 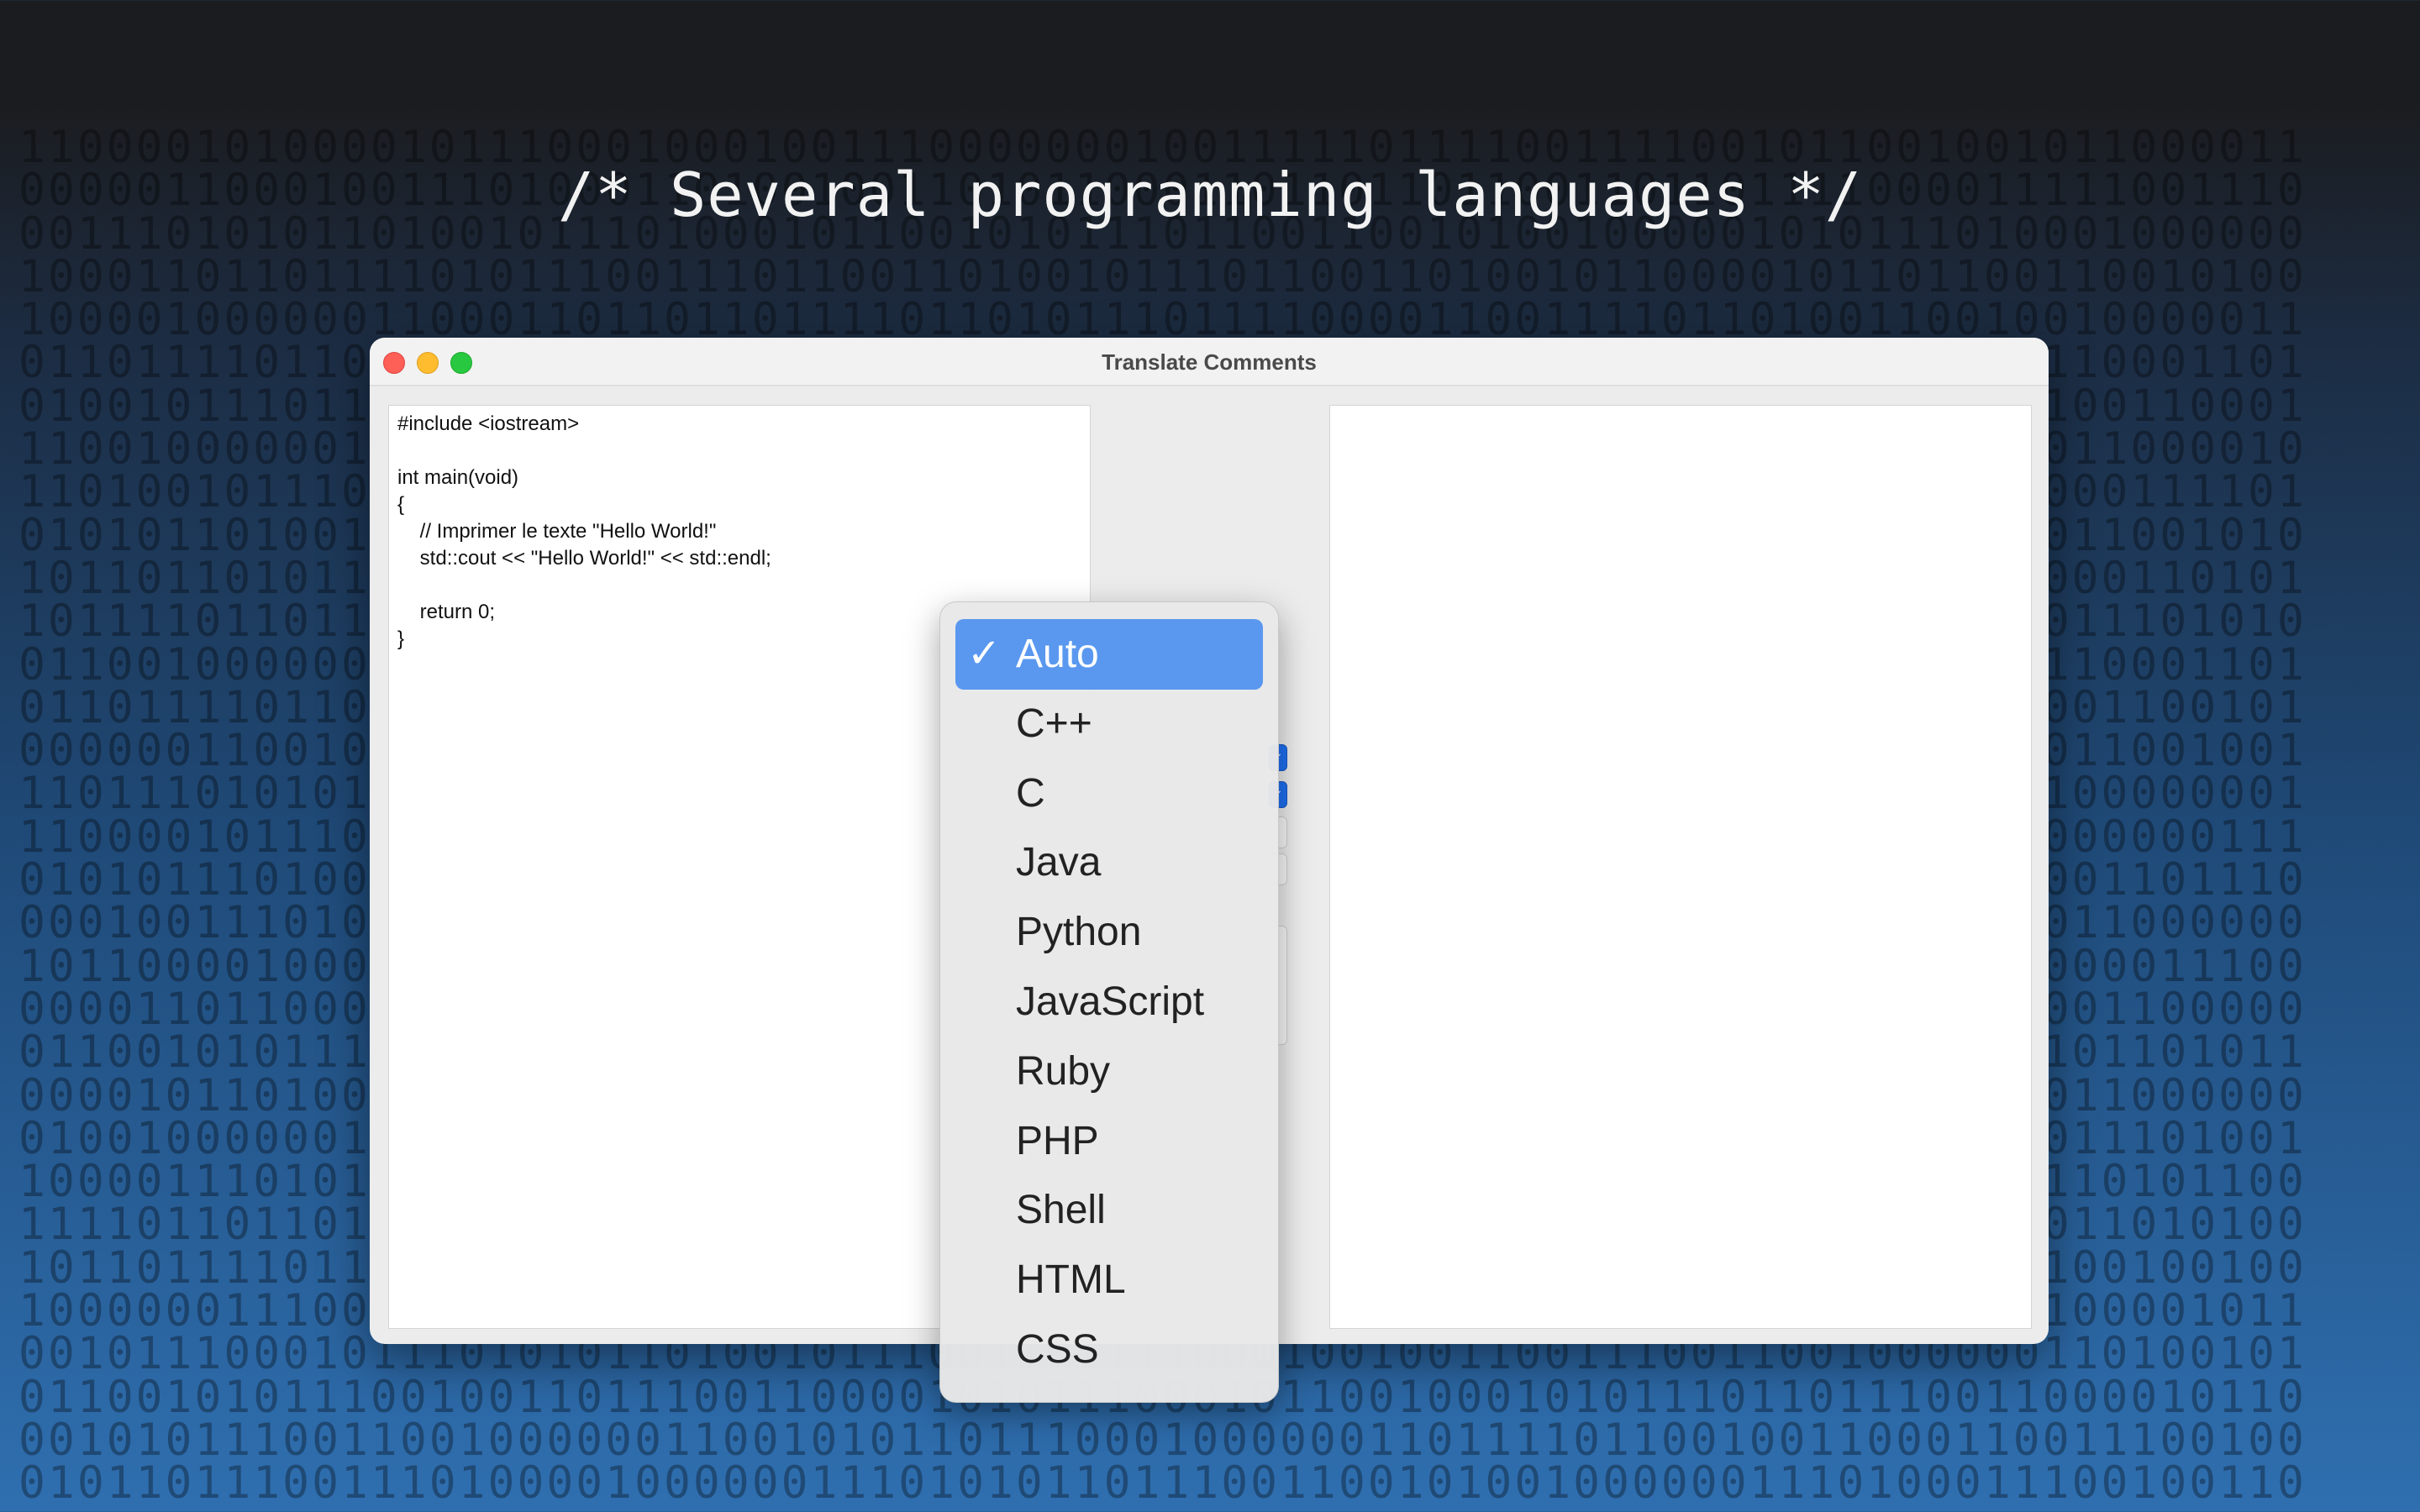 What do you see at coordinates (1109, 724) in the screenshot?
I see `menu-item-cpp: C++` at bounding box center [1109, 724].